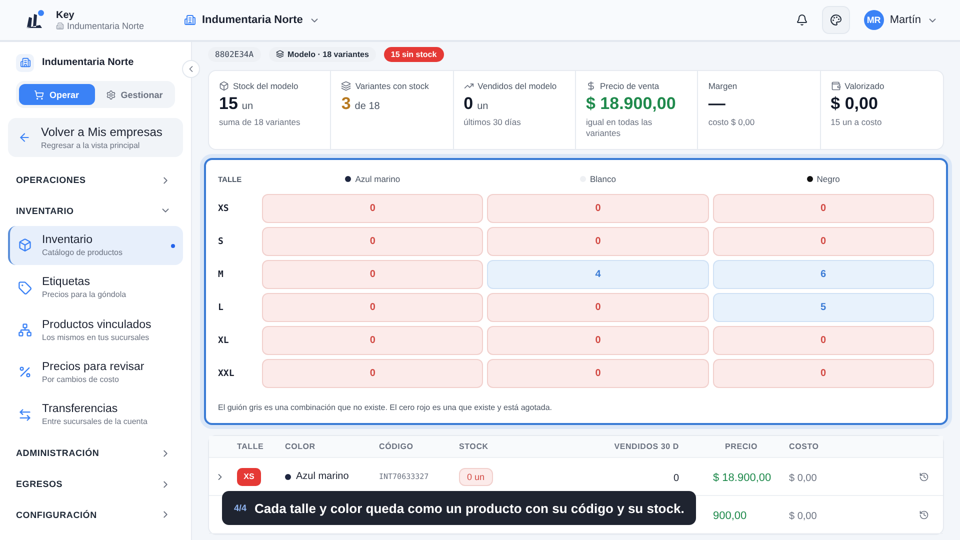  I want to click on model-code: 8802E34A, so click(234, 54).